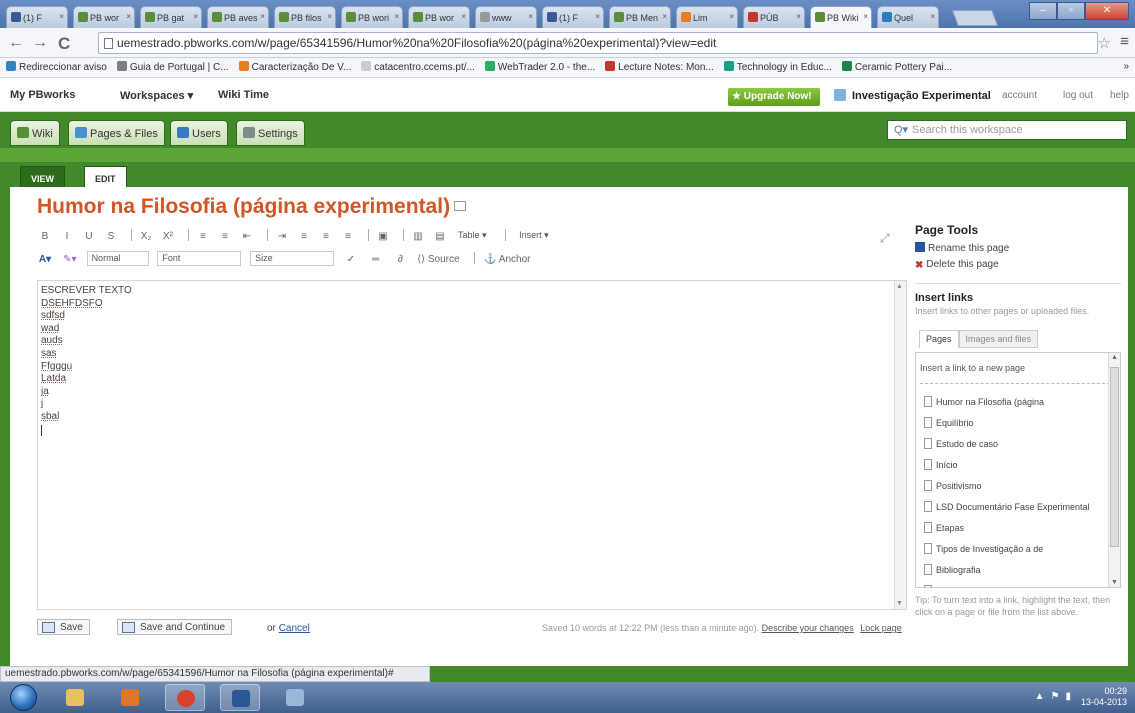 The height and width of the screenshot is (713, 1135). I want to click on tab-edit: EDIT, so click(105, 177).